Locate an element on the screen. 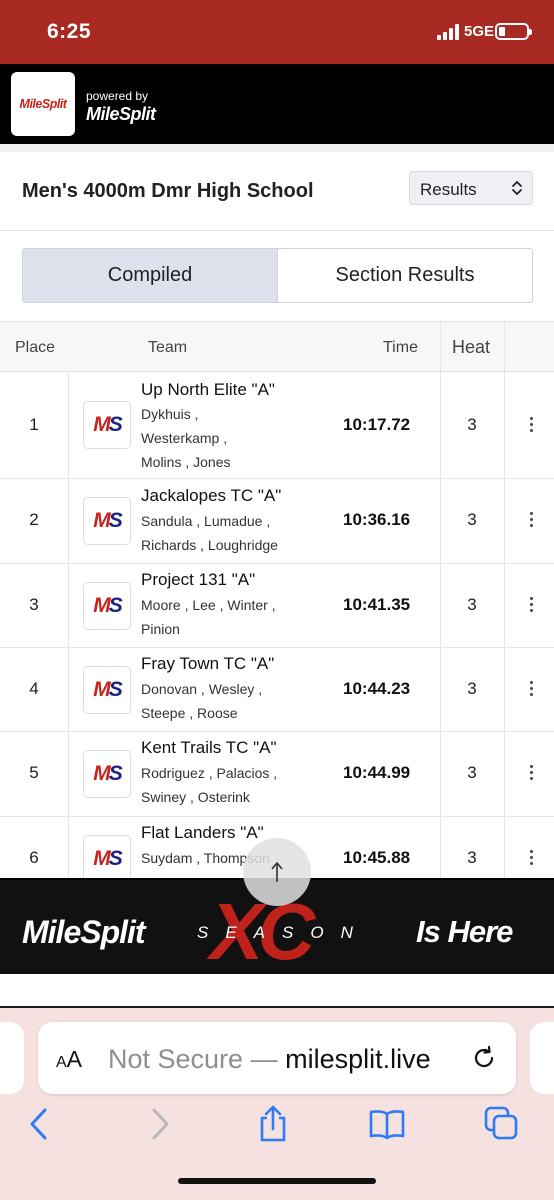  event-title: Men's 4000m Dmr High School is located at coordinates (168, 191).